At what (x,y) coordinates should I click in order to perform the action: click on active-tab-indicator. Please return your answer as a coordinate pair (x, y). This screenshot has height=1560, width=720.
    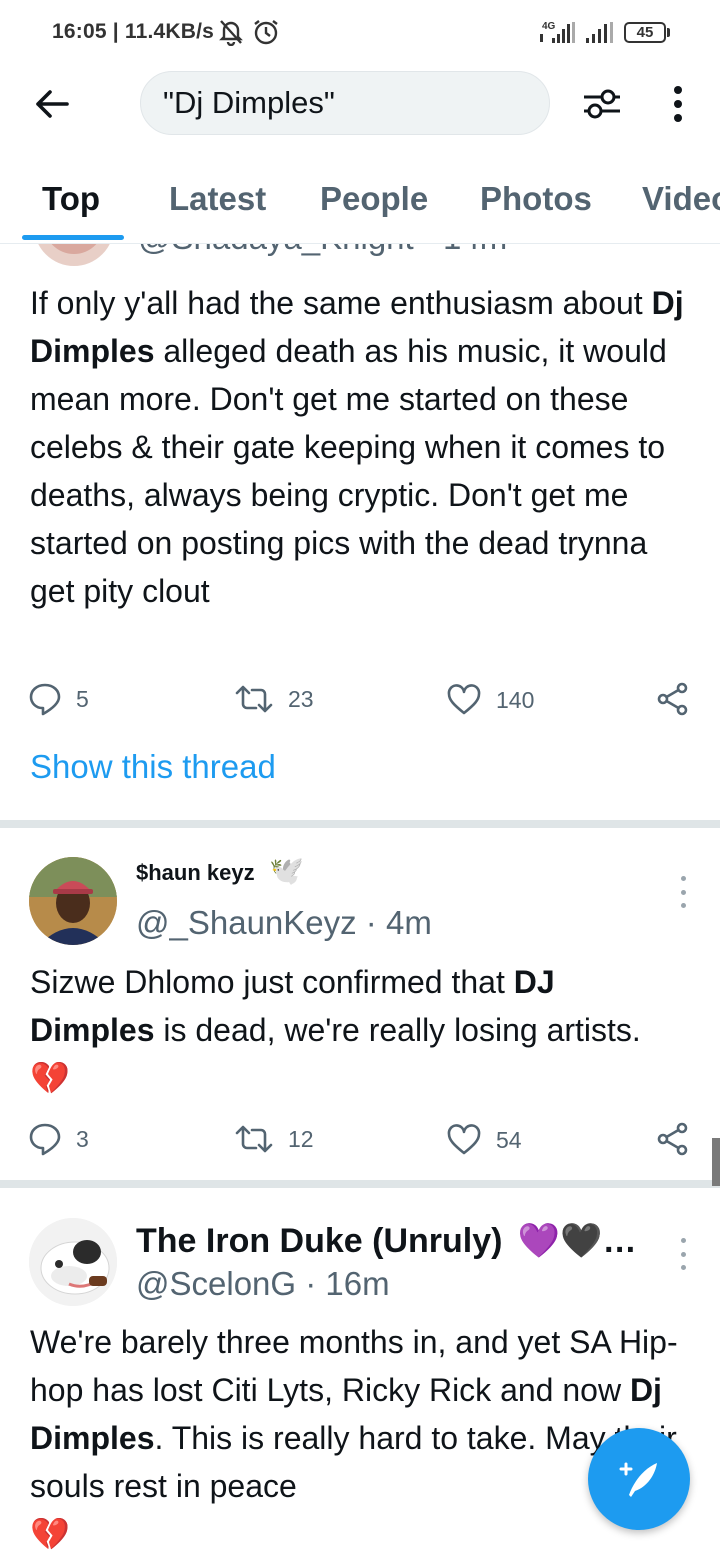
    Looking at the image, I should click on (73, 237).